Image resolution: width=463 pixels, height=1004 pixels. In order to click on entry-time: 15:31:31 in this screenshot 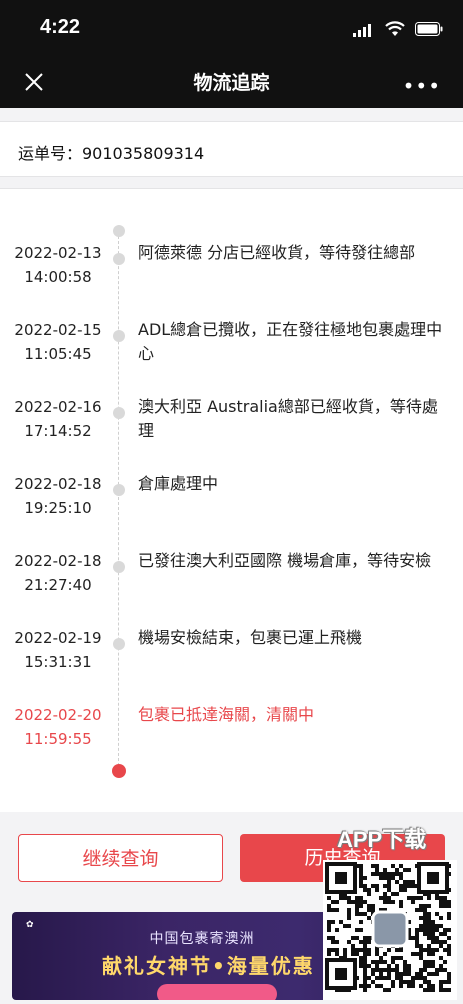, I will do `click(58, 662)`.